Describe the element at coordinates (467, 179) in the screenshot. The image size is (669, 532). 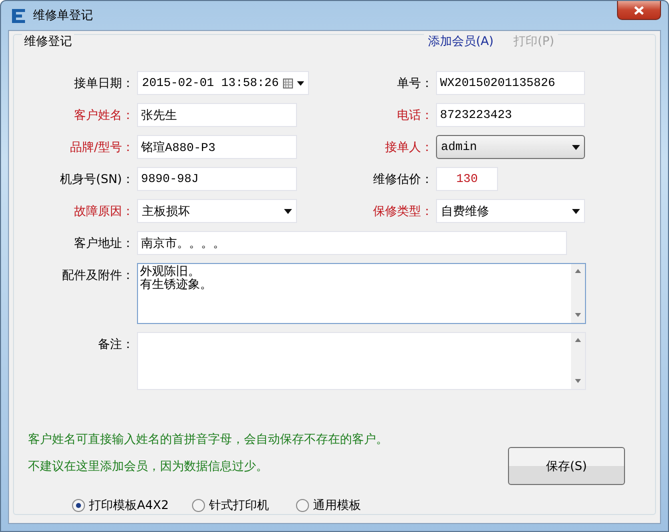
I see `price-field: 130` at that location.